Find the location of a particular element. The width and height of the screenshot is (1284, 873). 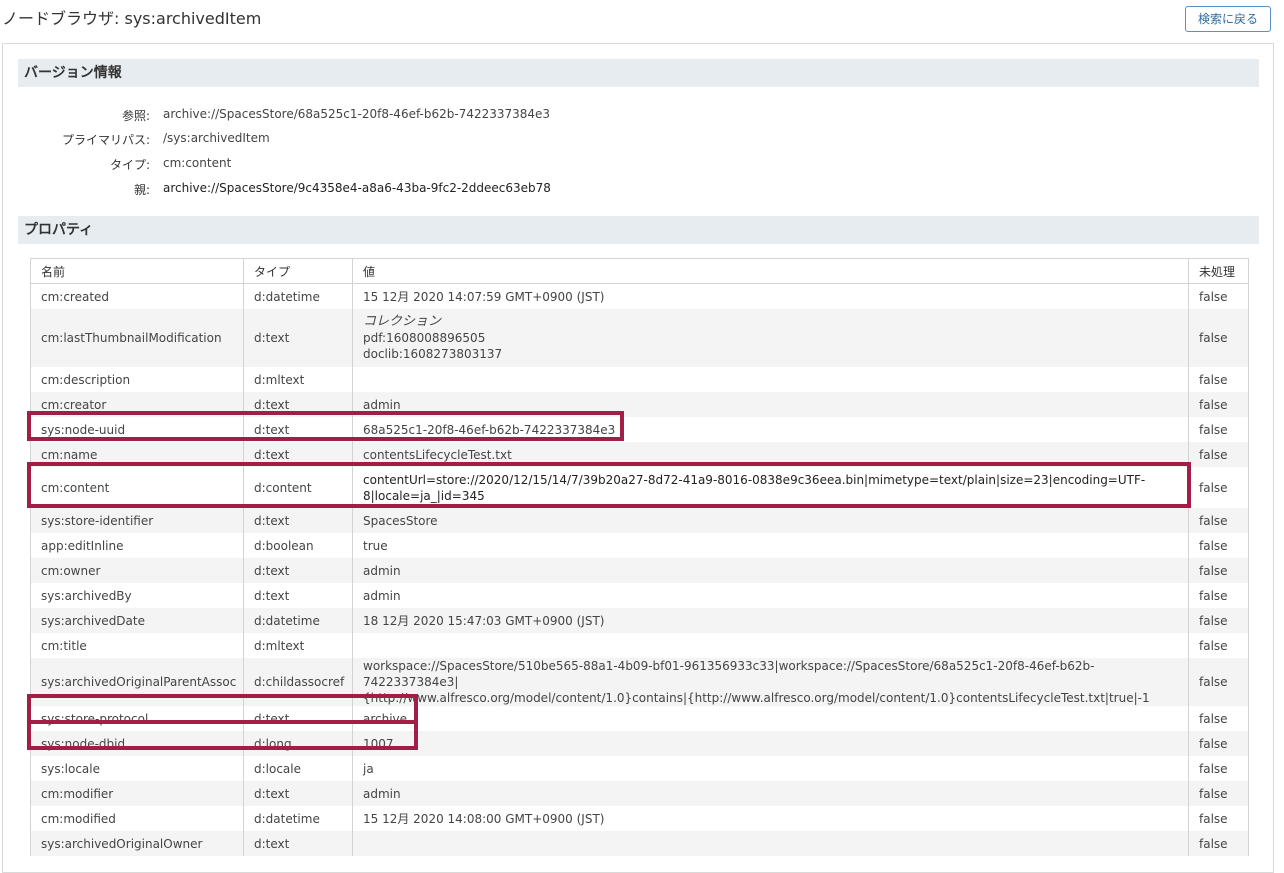

table-row: cm:modifier d:text admin false is located at coordinates (639, 793).